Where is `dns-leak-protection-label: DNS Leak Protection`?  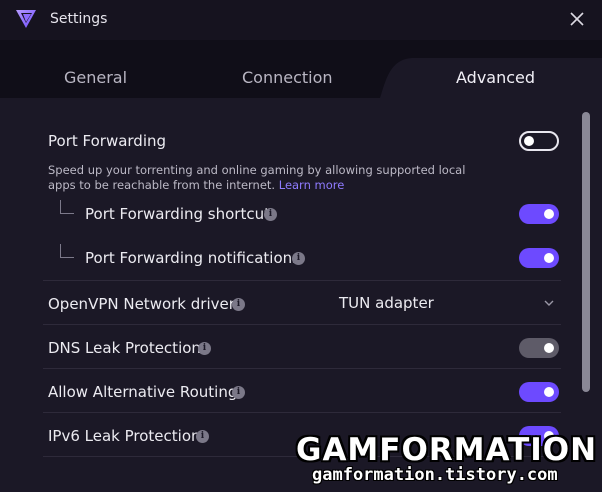
dns-leak-protection-label: DNS Leak Protection is located at coordinates (124, 348).